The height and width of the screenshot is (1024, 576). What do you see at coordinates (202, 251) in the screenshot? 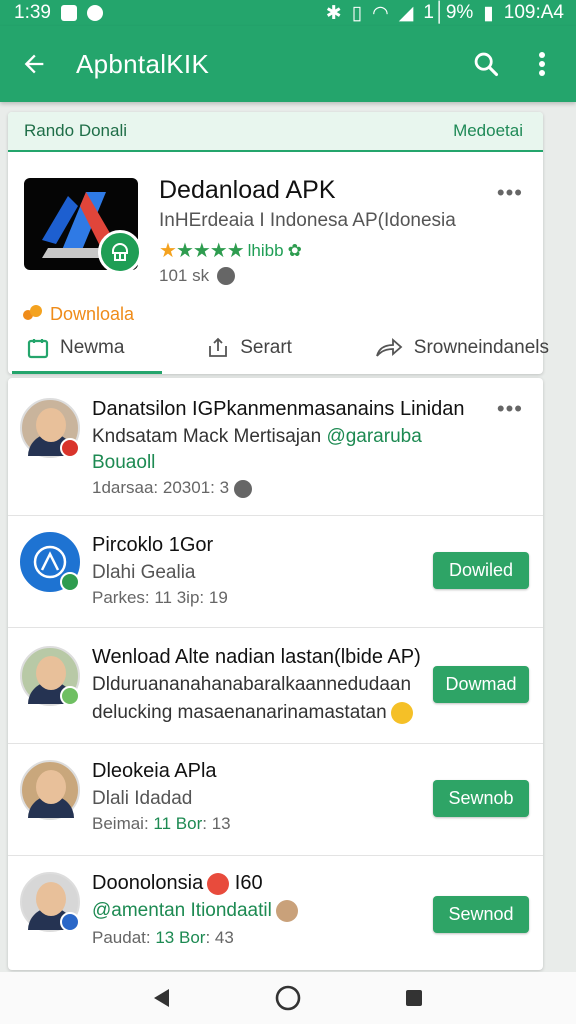
I see `star-rating-icon: ★★★★★` at bounding box center [202, 251].